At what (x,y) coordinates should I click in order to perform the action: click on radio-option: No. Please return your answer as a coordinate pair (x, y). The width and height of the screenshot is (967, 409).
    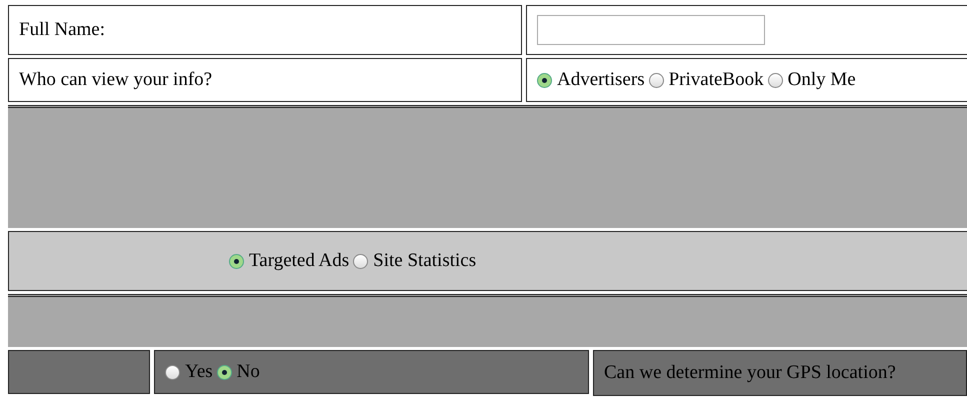
    Looking at the image, I should click on (238, 372).